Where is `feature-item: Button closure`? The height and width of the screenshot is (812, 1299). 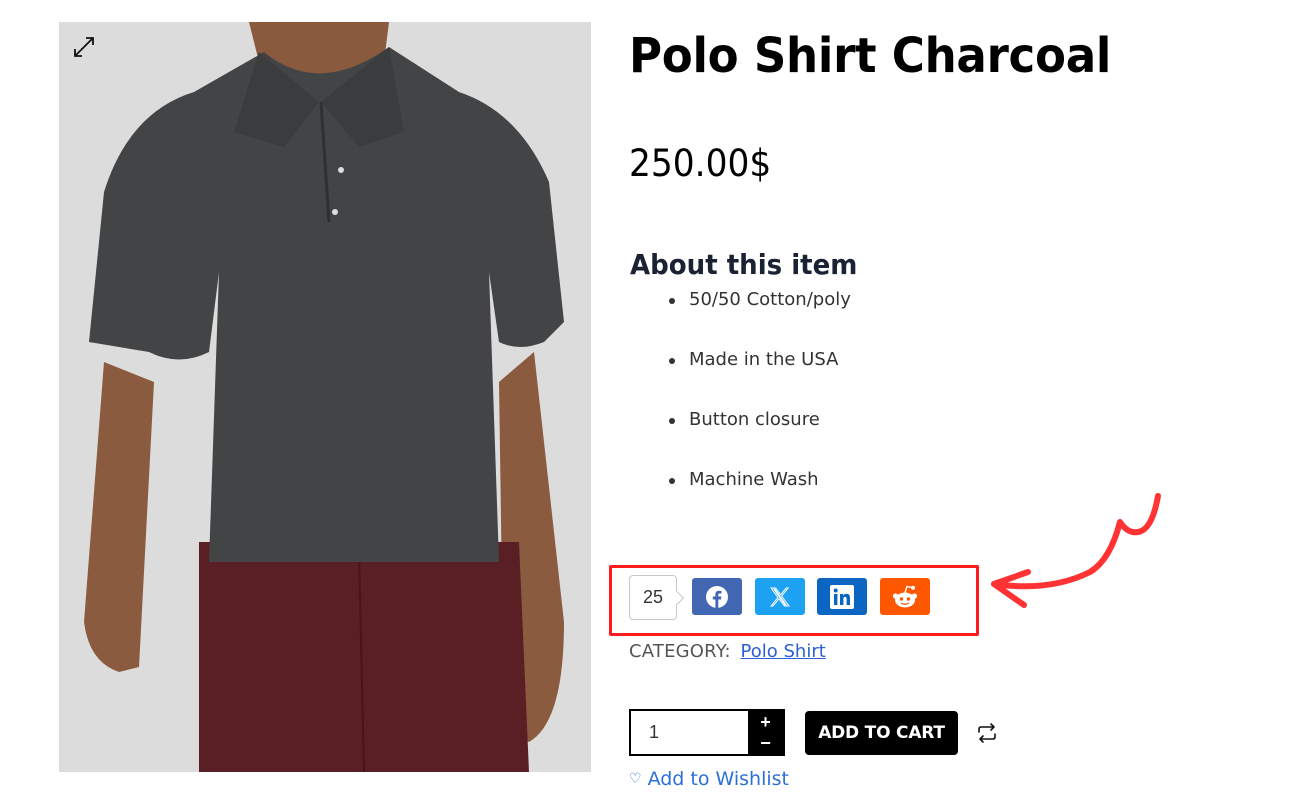
feature-item: Button closure is located at coordinates (760, 438).